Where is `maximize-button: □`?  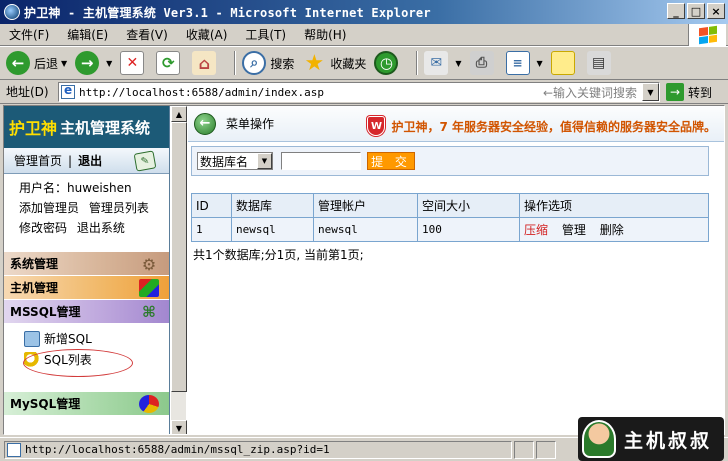
maximize-button: □ is located at coordinates (696, 11).